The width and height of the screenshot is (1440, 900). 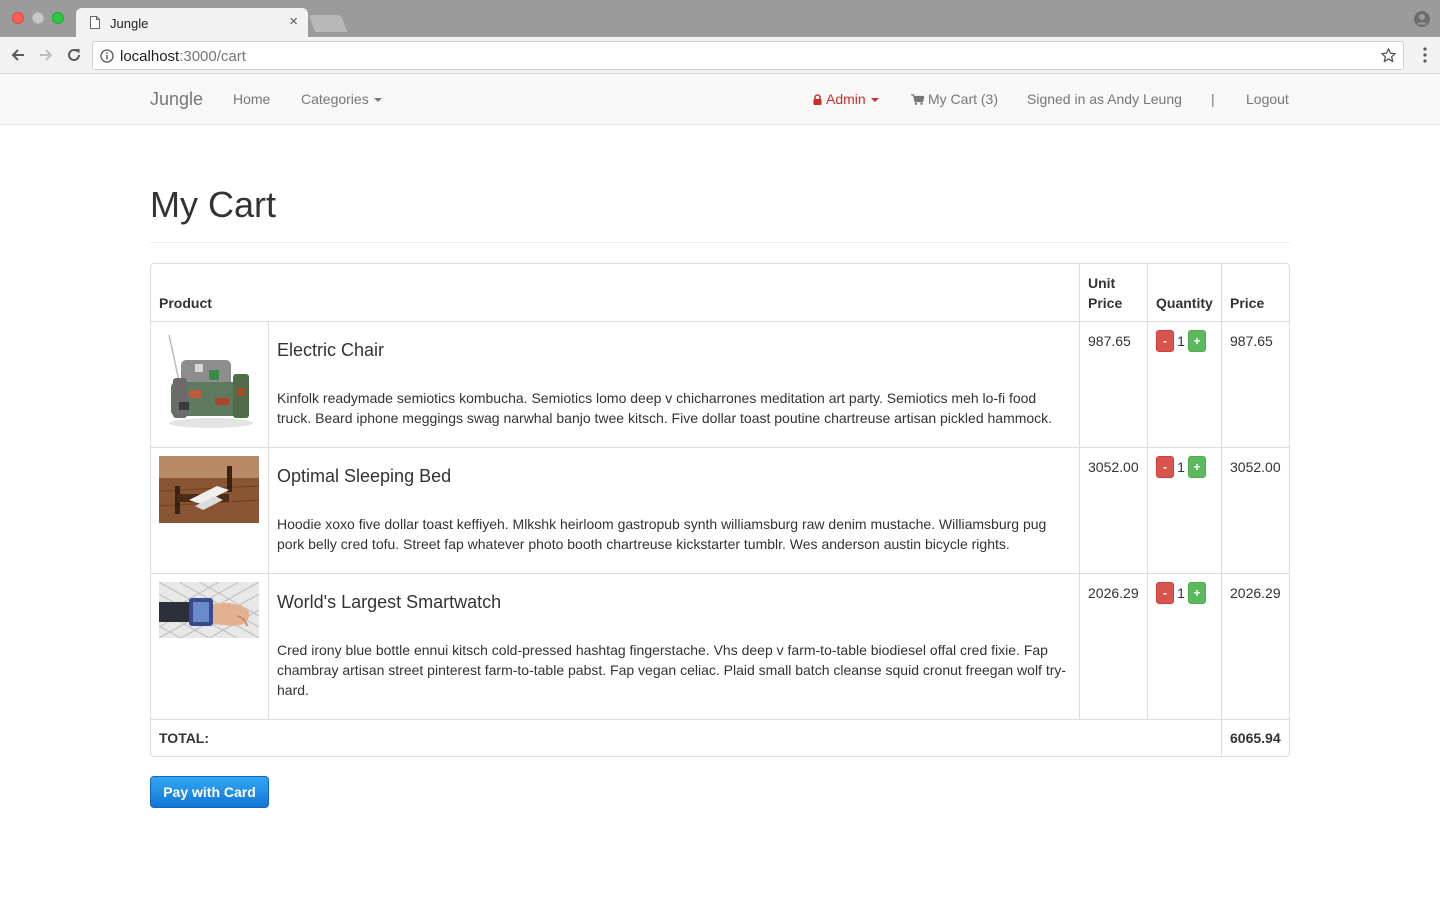 What do you see at coordinates (1113, 384) in the screenshot?
I see `unit-price-cell: 987.65` at bounding box center [1113, 384].